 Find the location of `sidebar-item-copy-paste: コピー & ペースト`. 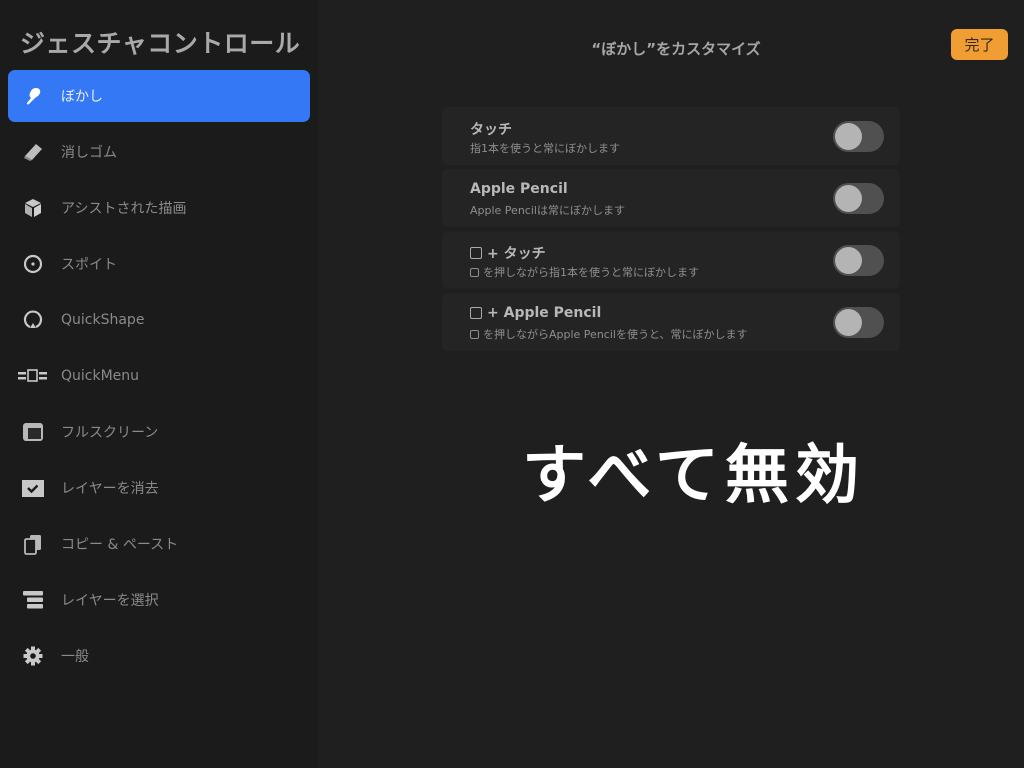

sidebar-item-copy-paste: コピー & ペースト is located at coordinates (159, 544).